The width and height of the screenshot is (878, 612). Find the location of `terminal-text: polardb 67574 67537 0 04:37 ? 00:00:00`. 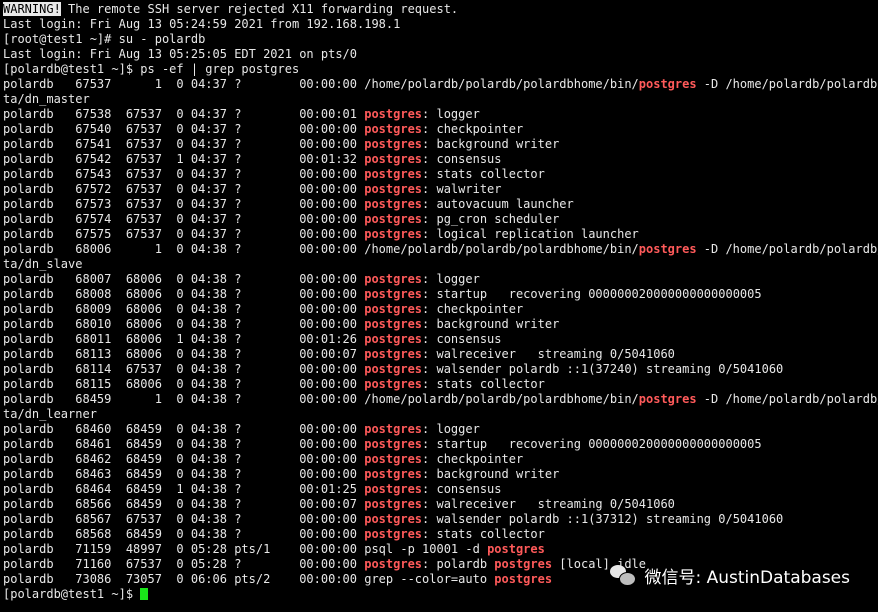

terminal-text: polardb 67574 67537 0 04:37 ? 00:00:00 is located at coordinates (184, 219).